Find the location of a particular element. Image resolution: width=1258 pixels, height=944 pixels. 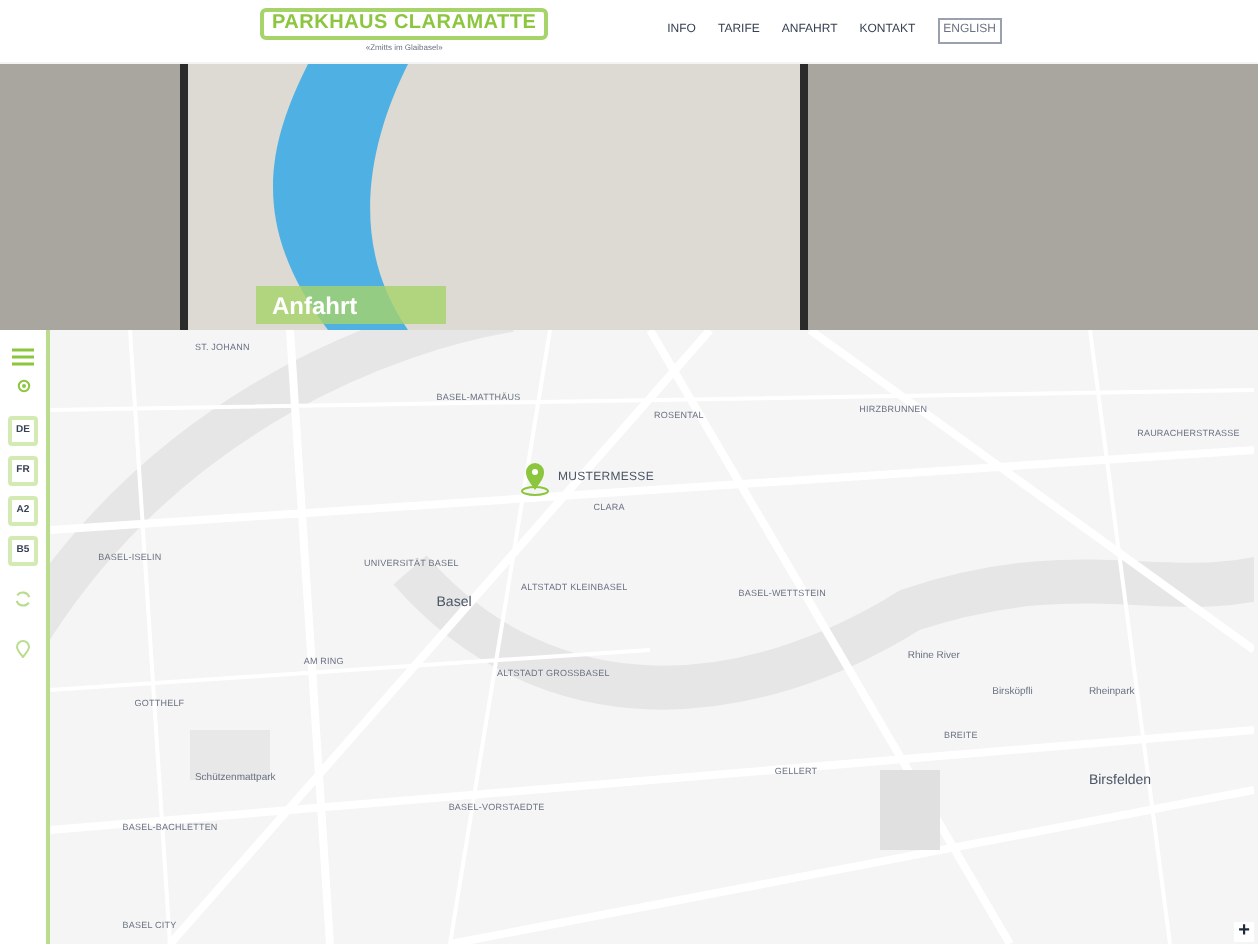

refresh-icon is located at coordinates (23, 599).